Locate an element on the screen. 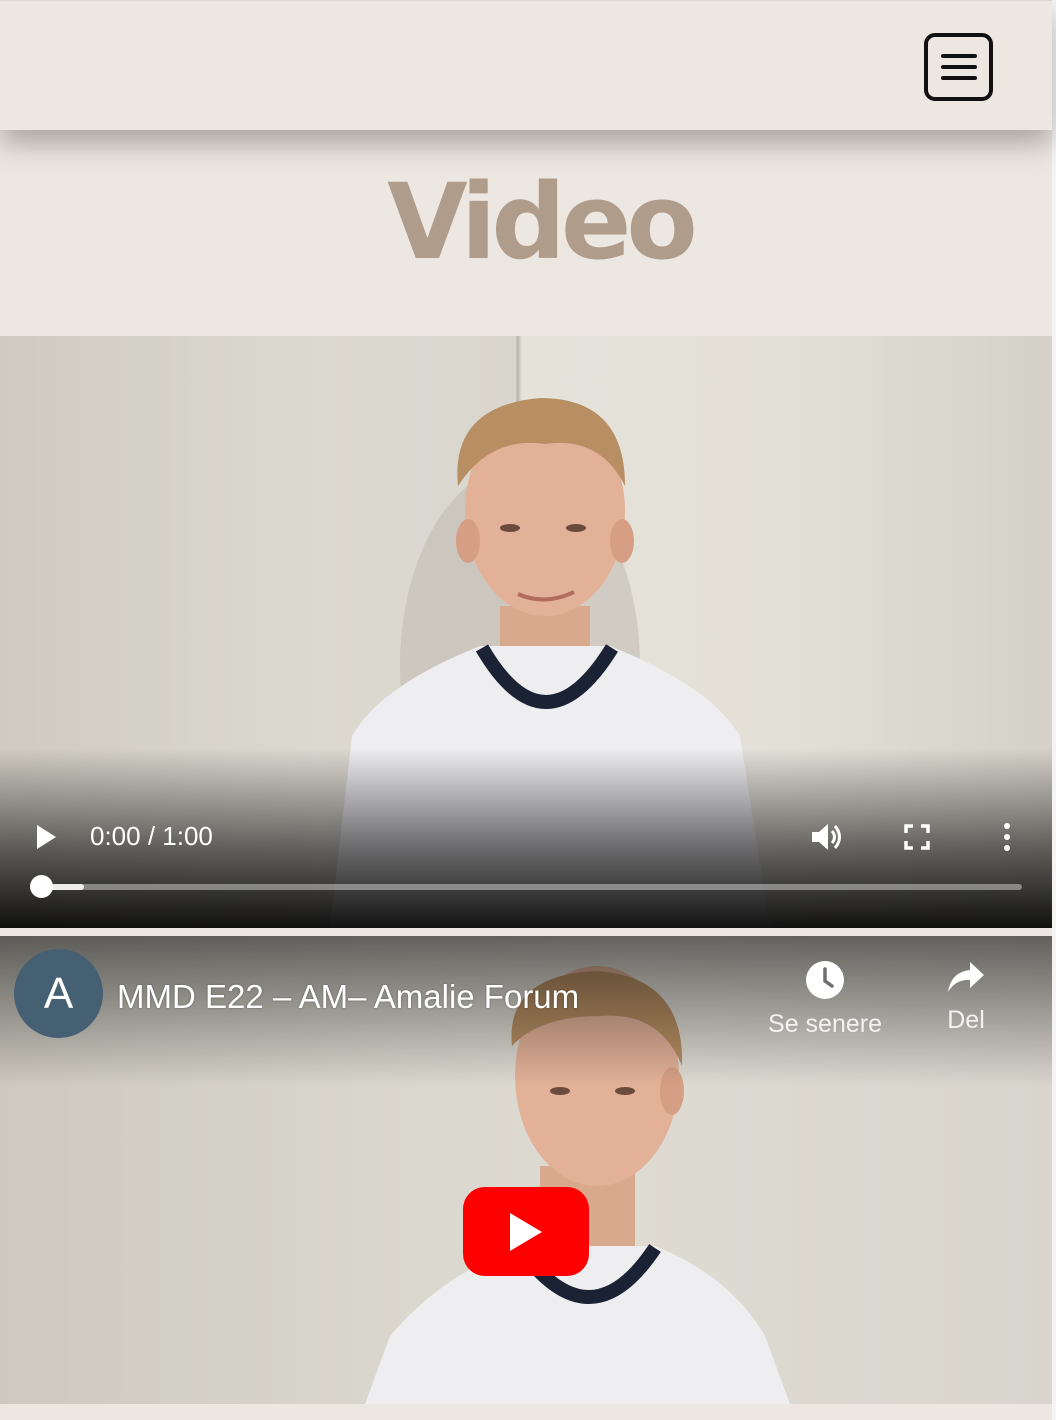 This screenshot has width=1056, height=1420. watch-later-label: Se senere is located at coordinates (825, 1024).